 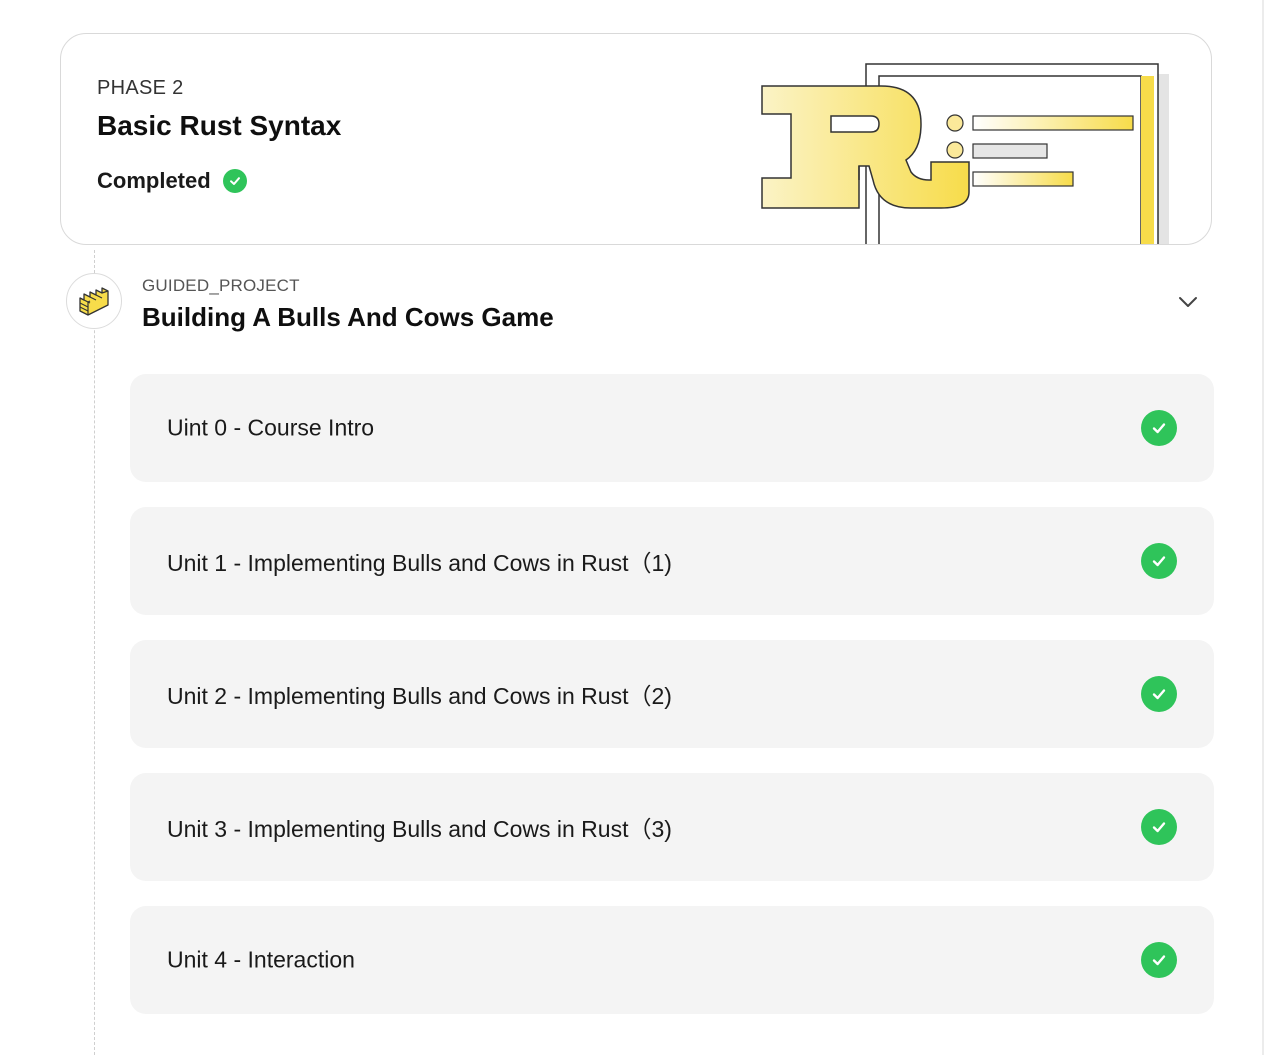 I want to click on stairs-icon, so click(x=94, y=301).